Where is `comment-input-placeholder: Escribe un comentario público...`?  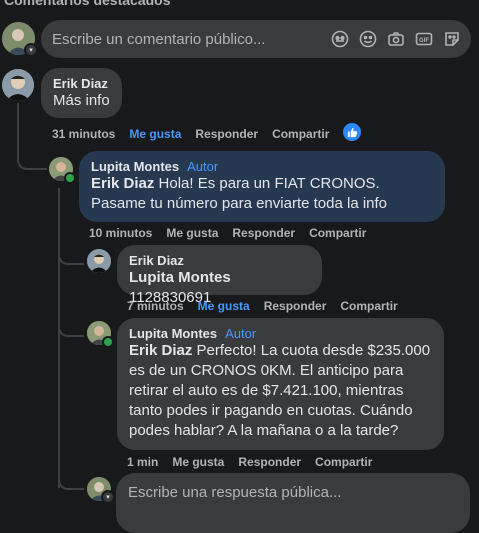 comment-input-placeholder: Escribe un comentario público... is located at coordinates (159, 39).